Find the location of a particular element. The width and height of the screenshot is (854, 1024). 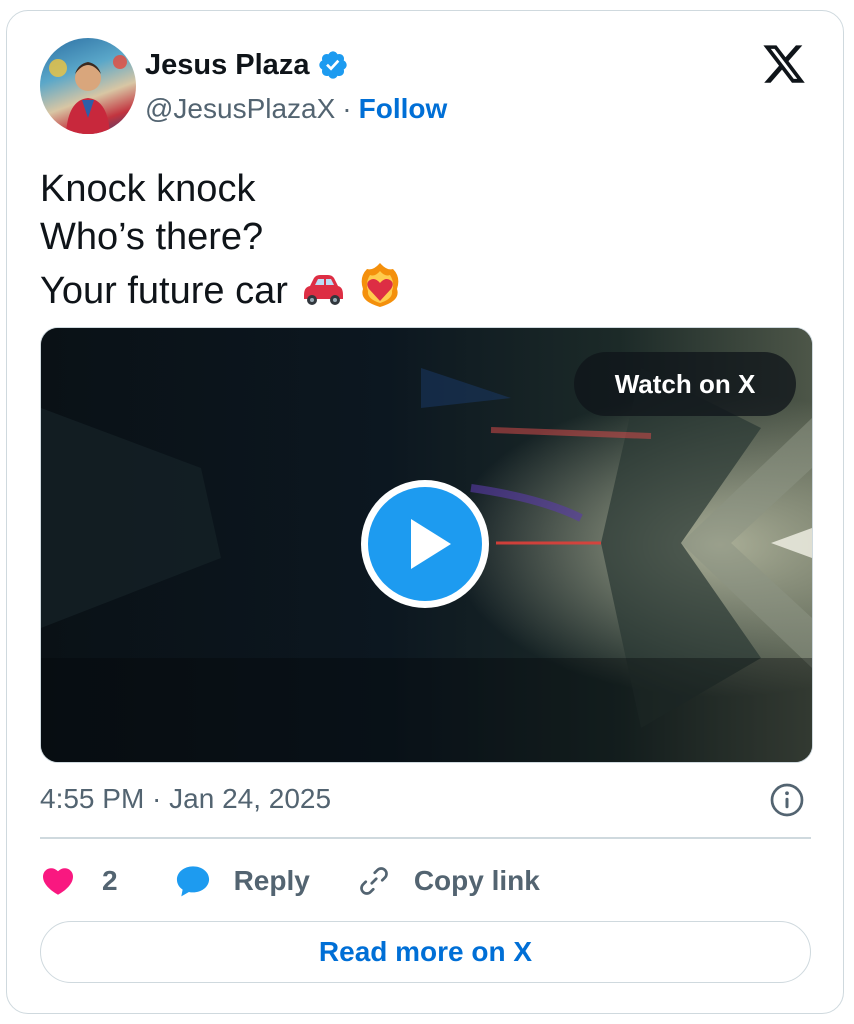

follow-button: Follow is located at coordinates (403, 109).